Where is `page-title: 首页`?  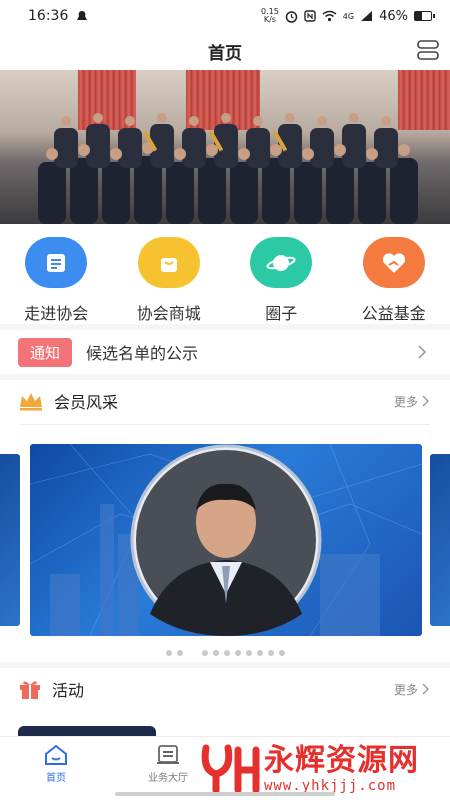 page-title: 首页 is located at coordinates (225, 53).